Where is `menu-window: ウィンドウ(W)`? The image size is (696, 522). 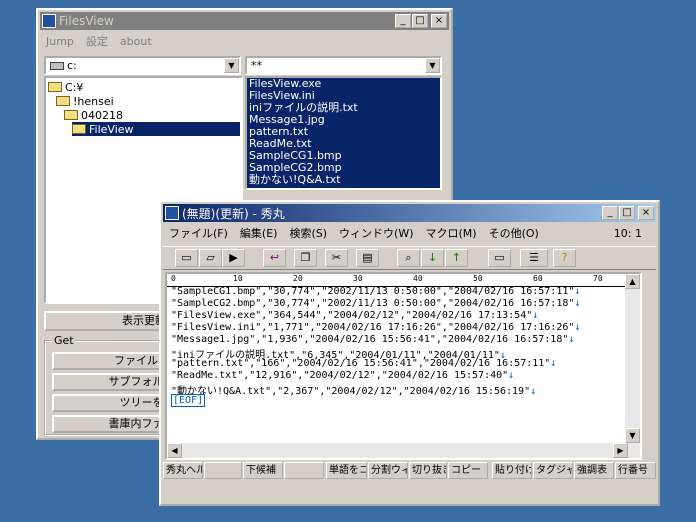 menu-window: ウィンドウ(W) is located at coordinates (376, 233).